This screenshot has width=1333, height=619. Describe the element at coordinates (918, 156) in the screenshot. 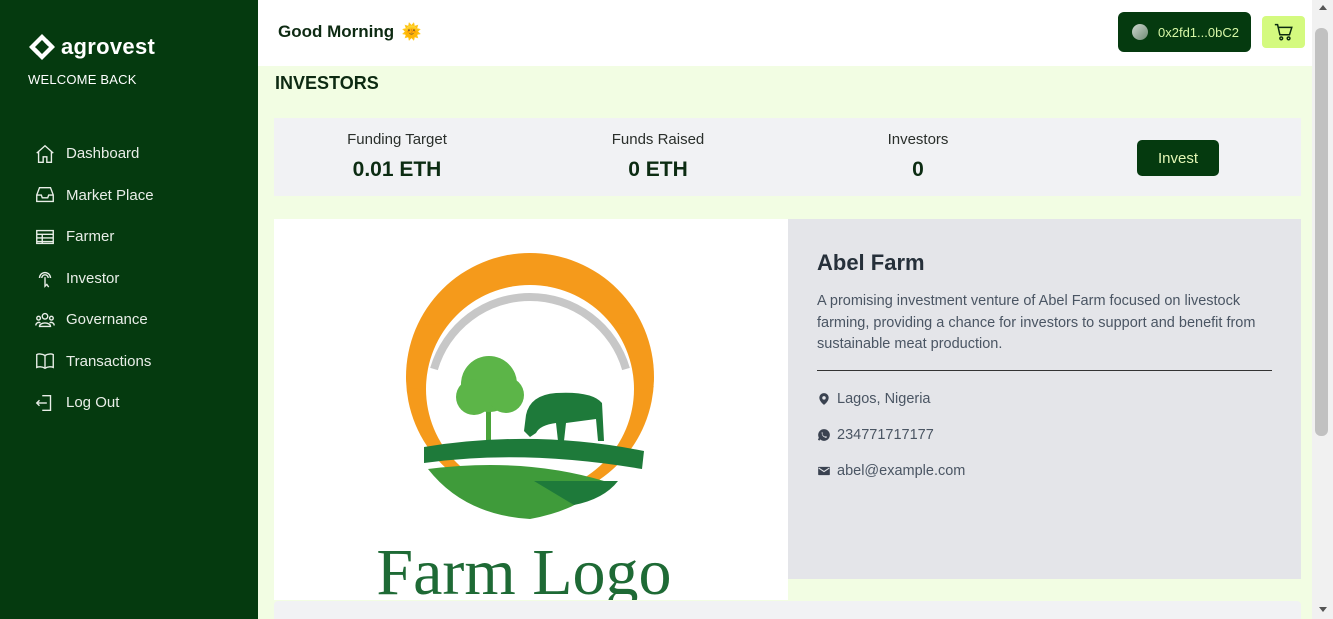

I see `stat-investors: Investors 0` at that location.